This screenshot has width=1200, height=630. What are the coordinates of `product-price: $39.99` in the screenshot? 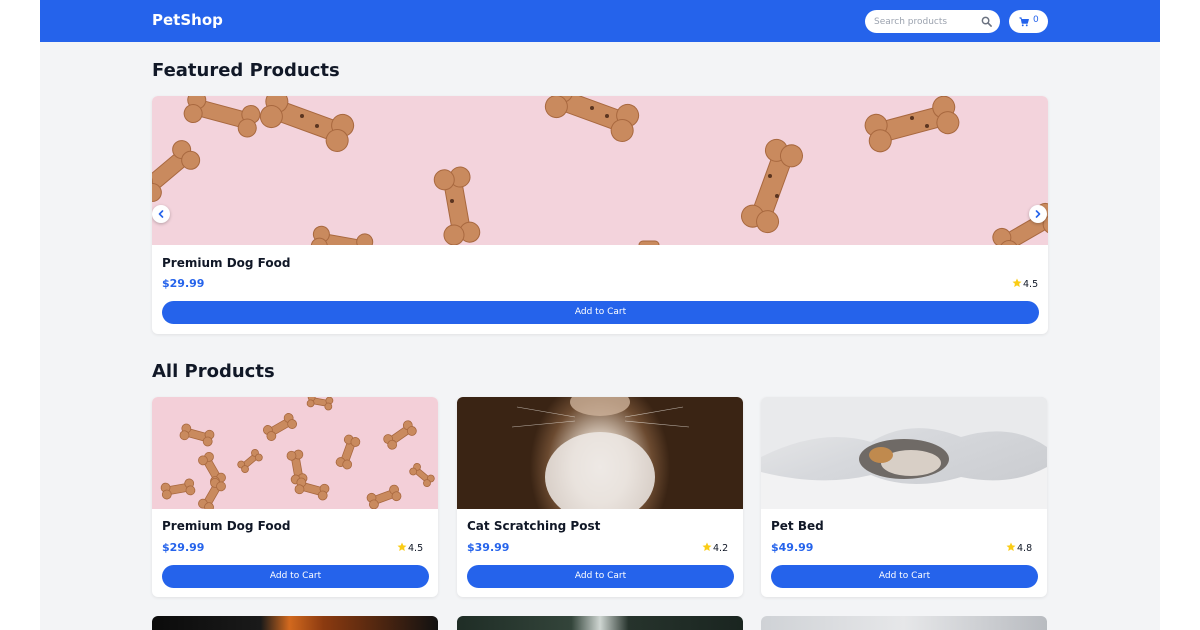 It's located at (488, 547).